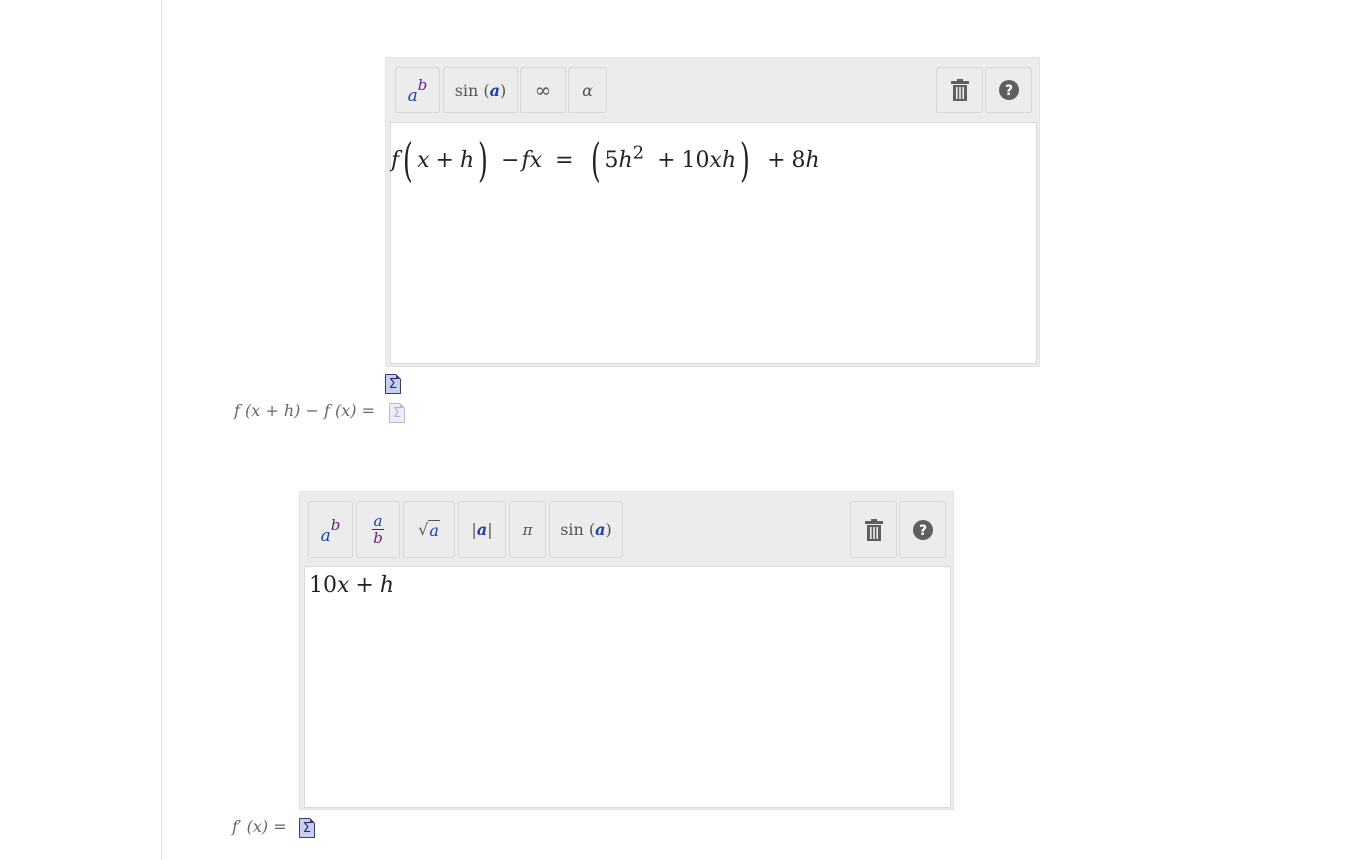 This screenshot has height=860, width=1353. Describe the element at coordinates (429, 529) in the screenshot. I see `sqrt-button: √ a` at that location.